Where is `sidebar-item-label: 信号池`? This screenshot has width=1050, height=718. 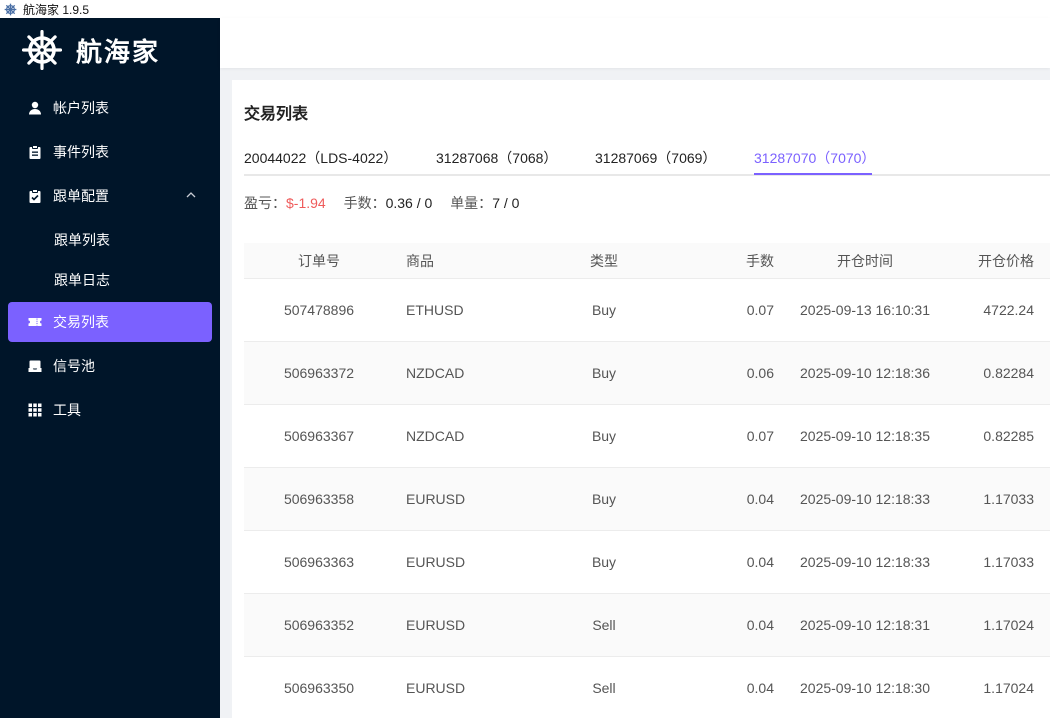 sidebar-item-label: 信号池 is located at coordinates (74, 366).